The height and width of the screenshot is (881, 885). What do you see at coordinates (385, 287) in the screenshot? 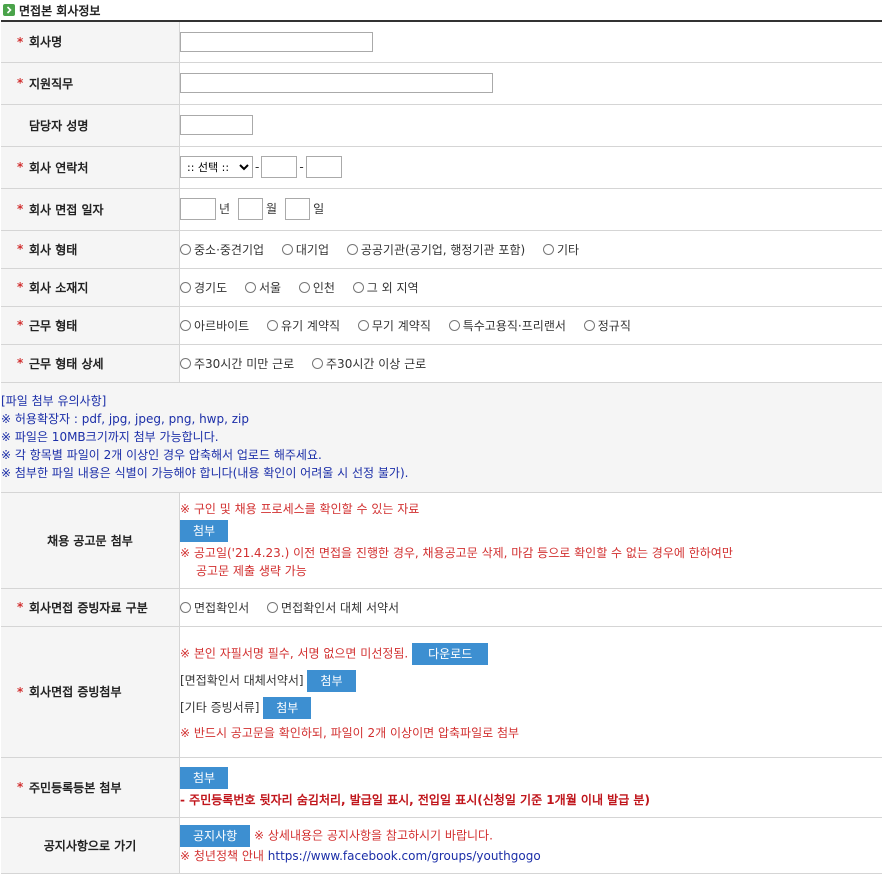
I see `radio-other-region: 그 외 지역` at bounding box center [385, 287].